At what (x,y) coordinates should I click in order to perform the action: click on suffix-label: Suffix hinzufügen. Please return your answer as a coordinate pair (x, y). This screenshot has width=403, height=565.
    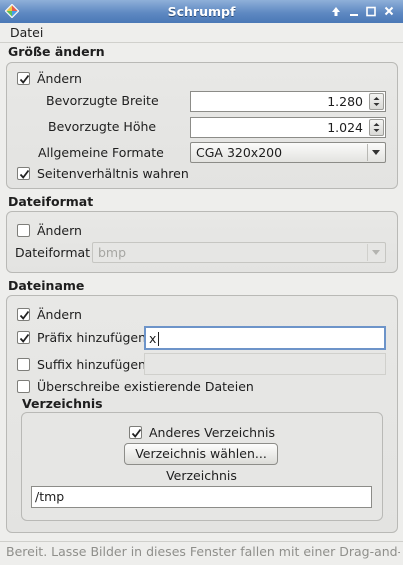
    Looking at the image, I should click on (91, 364).